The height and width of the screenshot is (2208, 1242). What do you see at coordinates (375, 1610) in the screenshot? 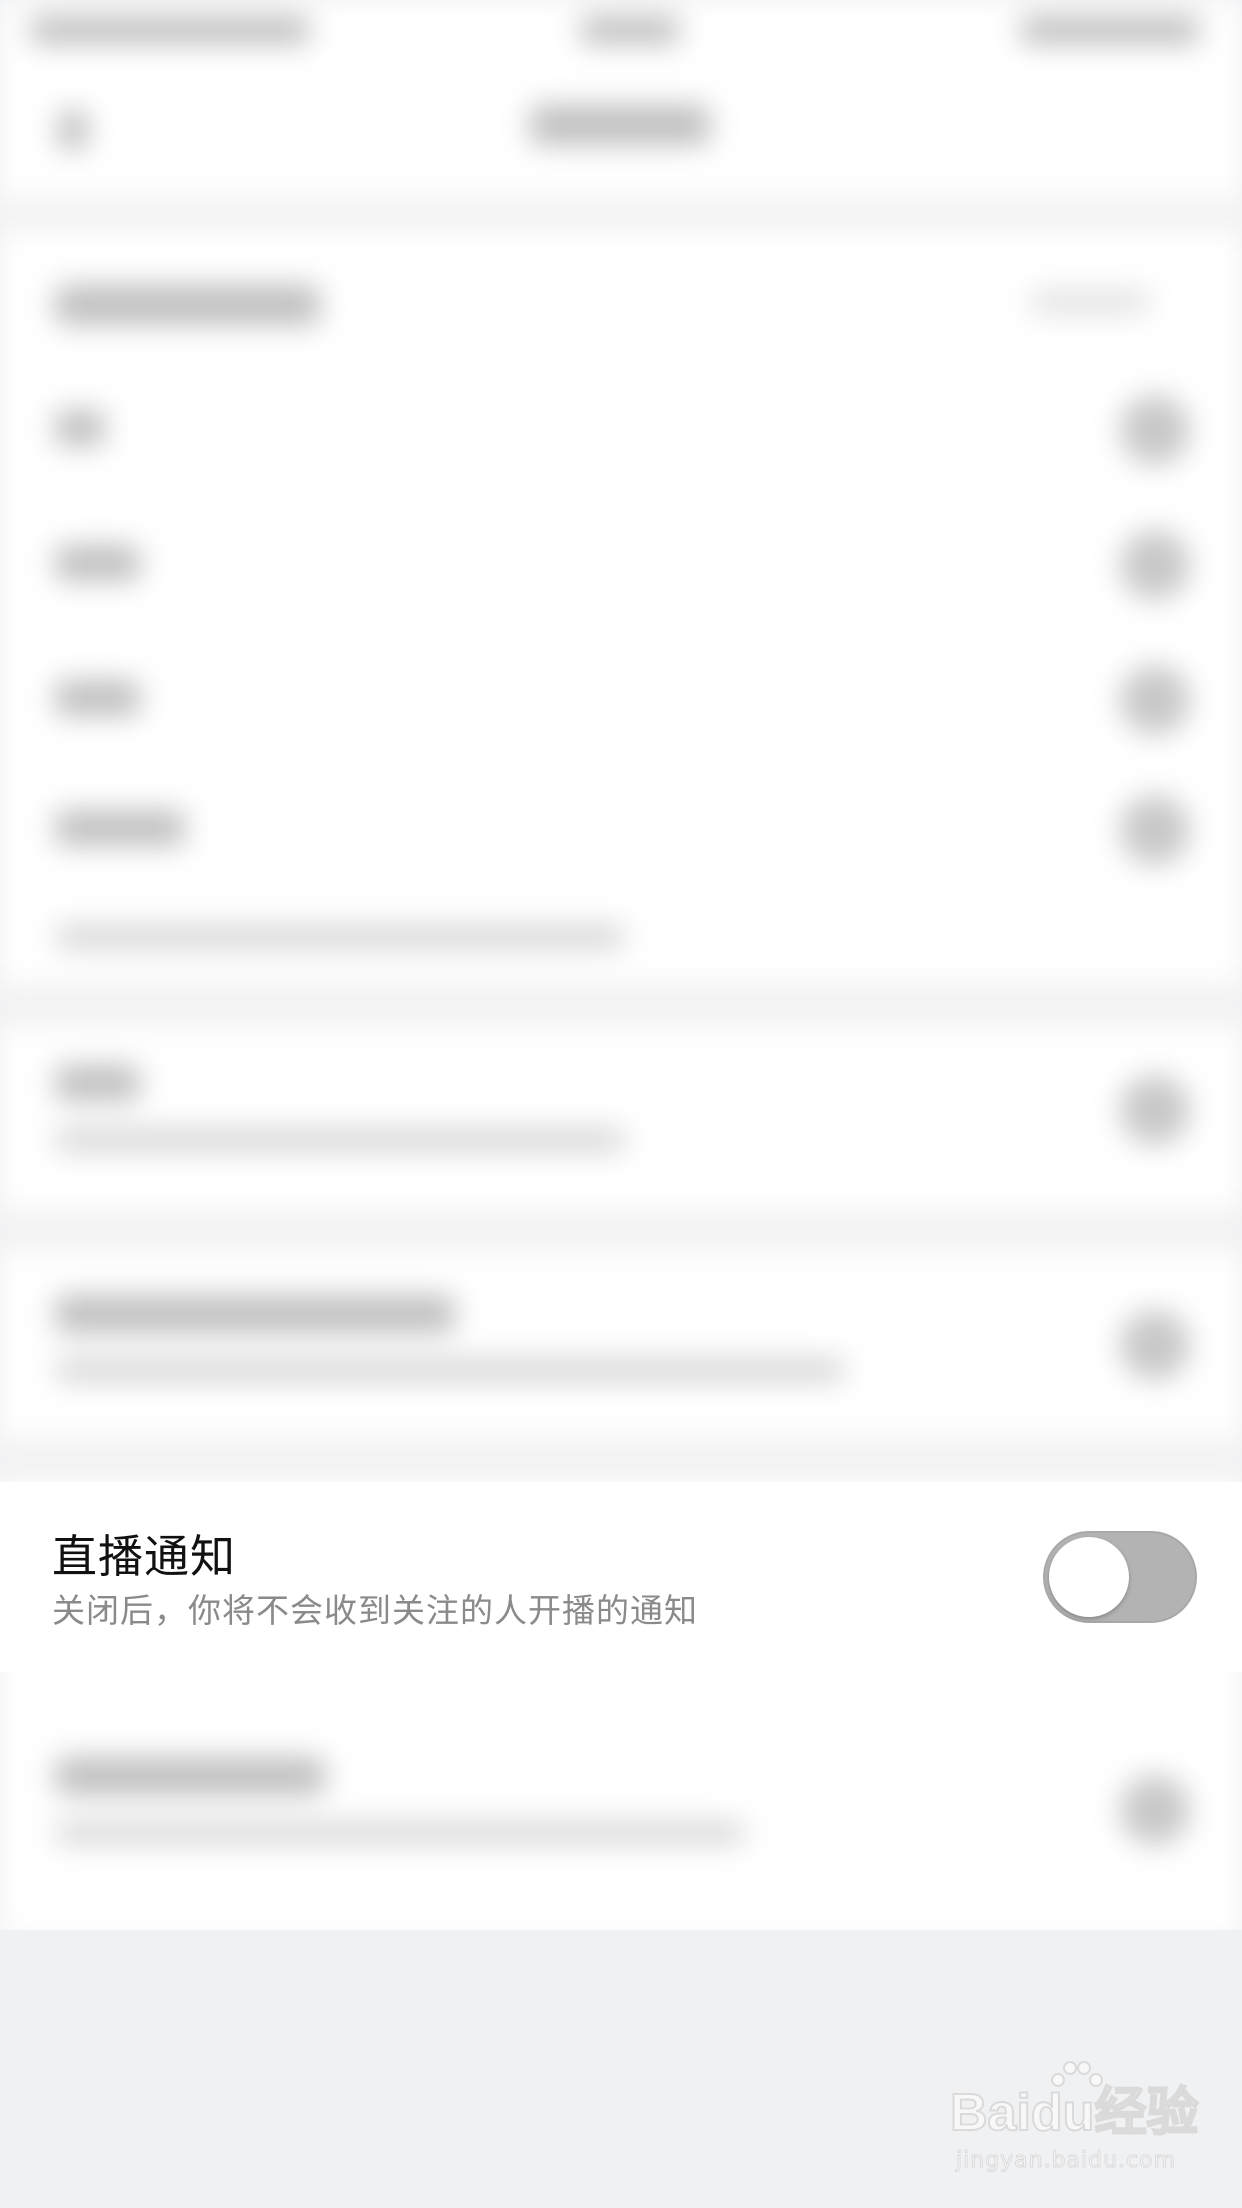
I see `live-notification-description: 关闭后，你将不会收到关注的人开播的通知` at bounding box center [375, 1610].